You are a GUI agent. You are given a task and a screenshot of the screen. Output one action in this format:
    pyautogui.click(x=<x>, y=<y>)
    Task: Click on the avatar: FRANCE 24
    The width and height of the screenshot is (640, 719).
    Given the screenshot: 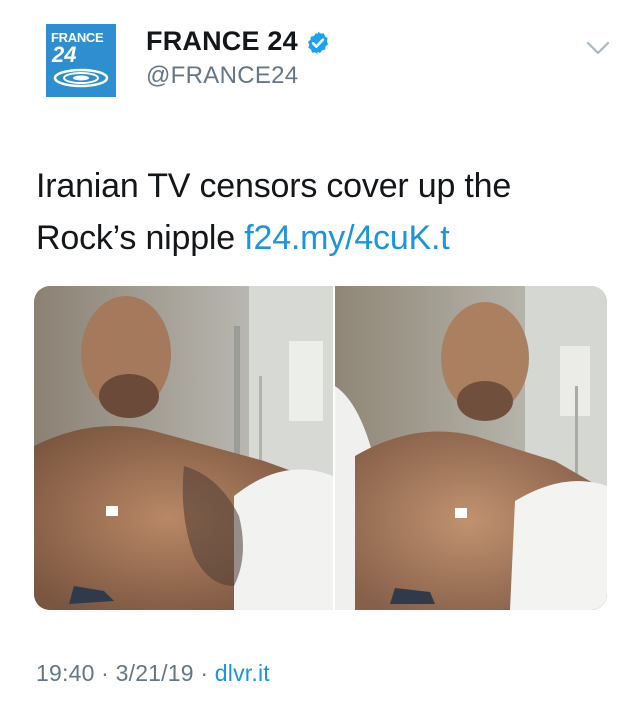 What is the action you would take?
    pyautogui.click(x=81, y=60)
    